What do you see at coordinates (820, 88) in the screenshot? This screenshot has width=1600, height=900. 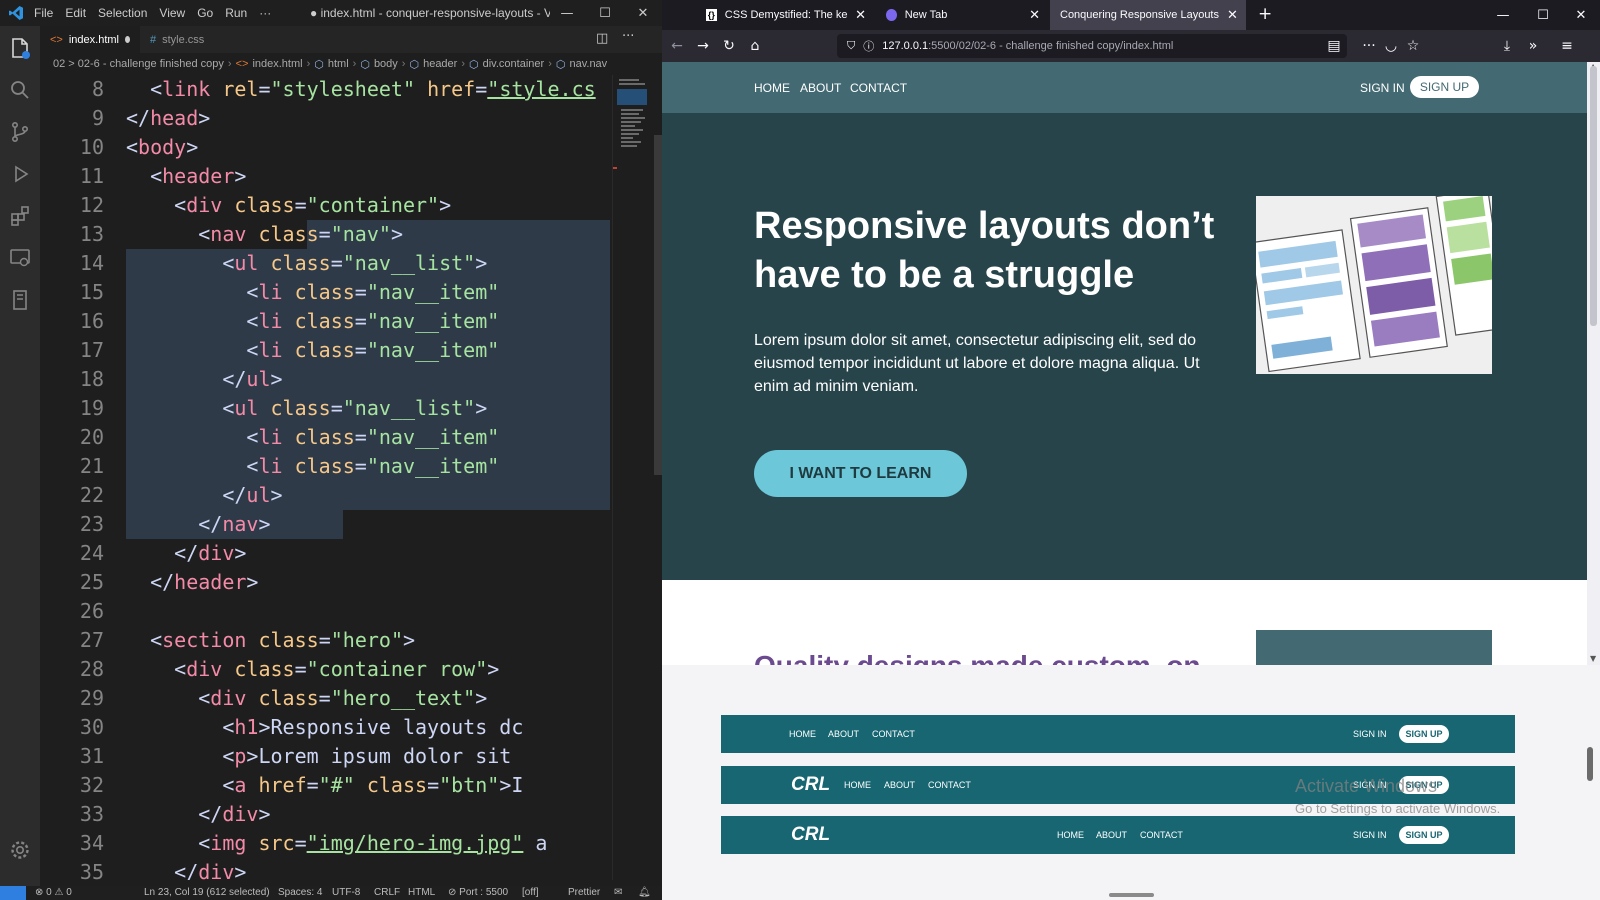 I see `nav-about-link: ABOUT` at bounding box center [820, 88].